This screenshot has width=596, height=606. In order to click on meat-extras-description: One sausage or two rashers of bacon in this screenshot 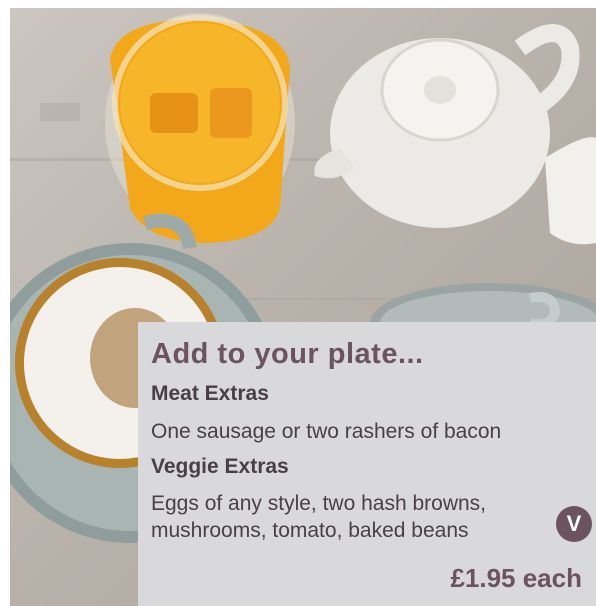, I will do `click(326, 431)`.